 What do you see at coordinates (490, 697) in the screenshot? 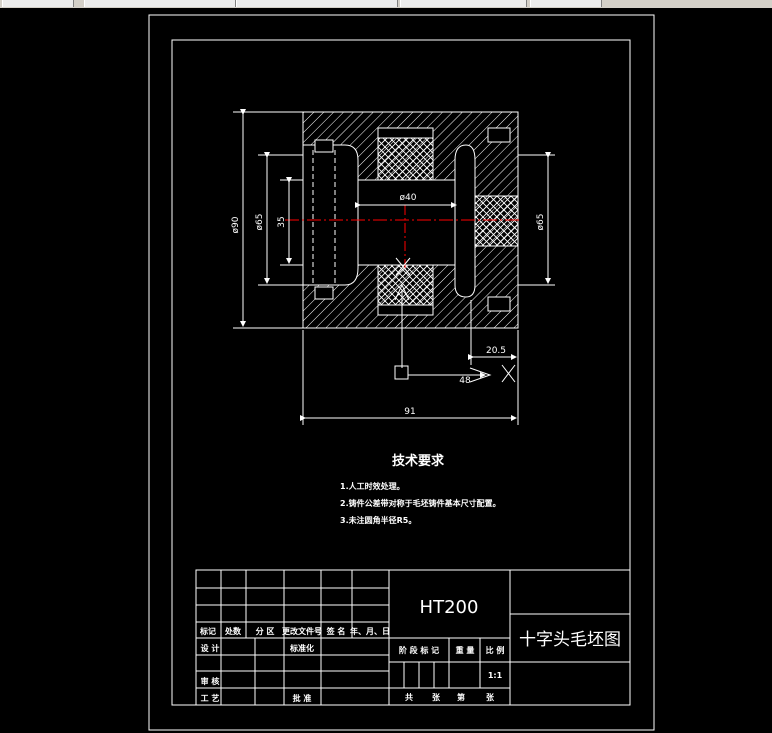
I see `label-sheets-2: 张` at bounding box center [490, 697].